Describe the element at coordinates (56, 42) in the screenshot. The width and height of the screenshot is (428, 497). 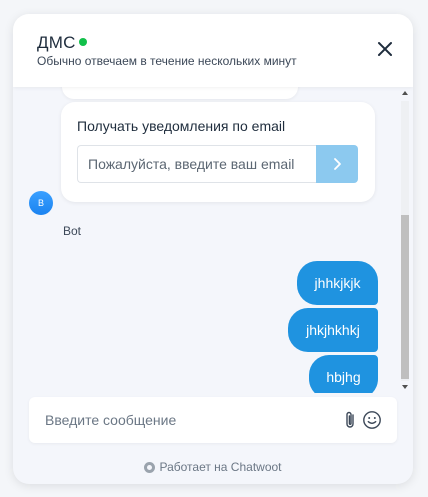
I see `page-title: ДМС` at that location.